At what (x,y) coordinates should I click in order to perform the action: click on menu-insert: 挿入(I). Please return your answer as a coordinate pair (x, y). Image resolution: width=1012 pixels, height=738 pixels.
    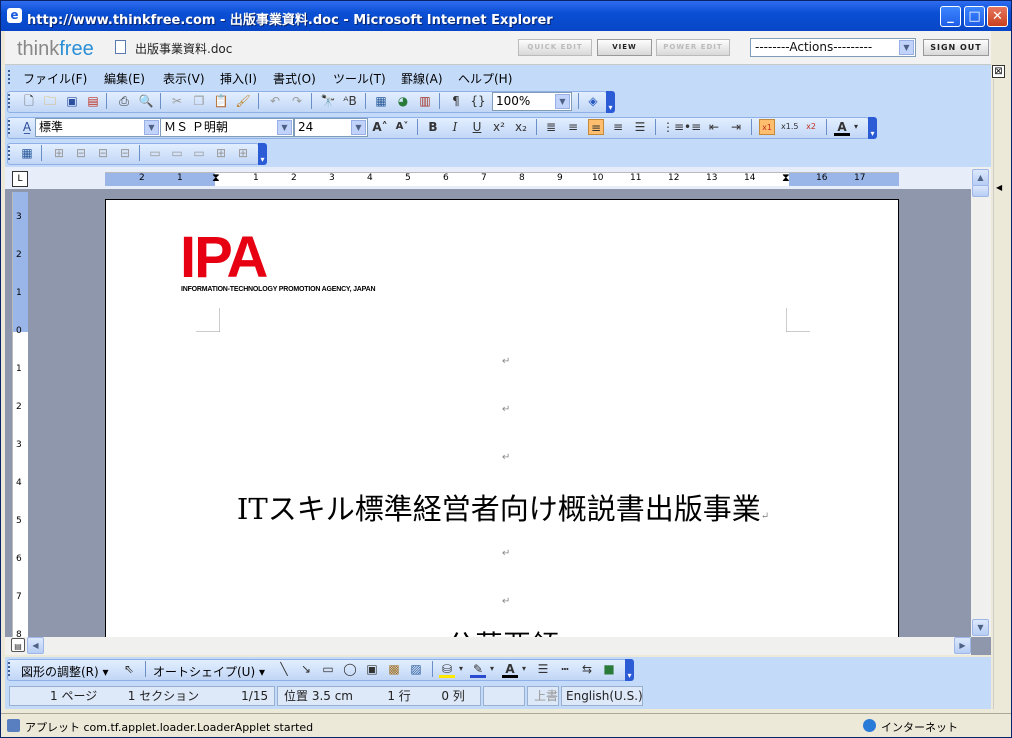
    Looking at the image, I should click on (238, 78).